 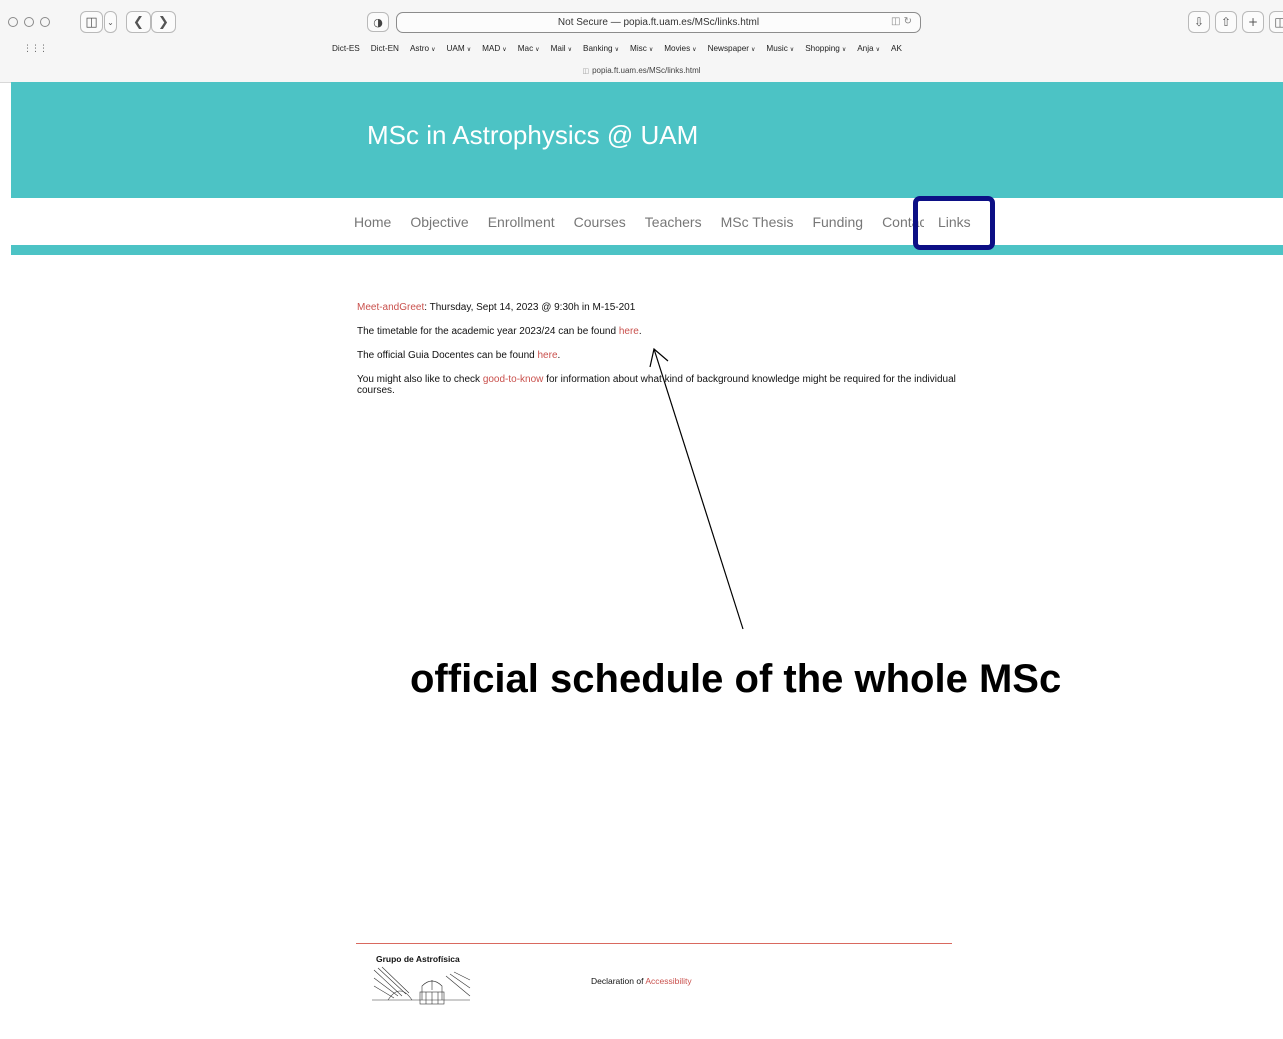 I want to click on accessibility-statement: Declaration of Accessibility, so click(x=641, y=981).